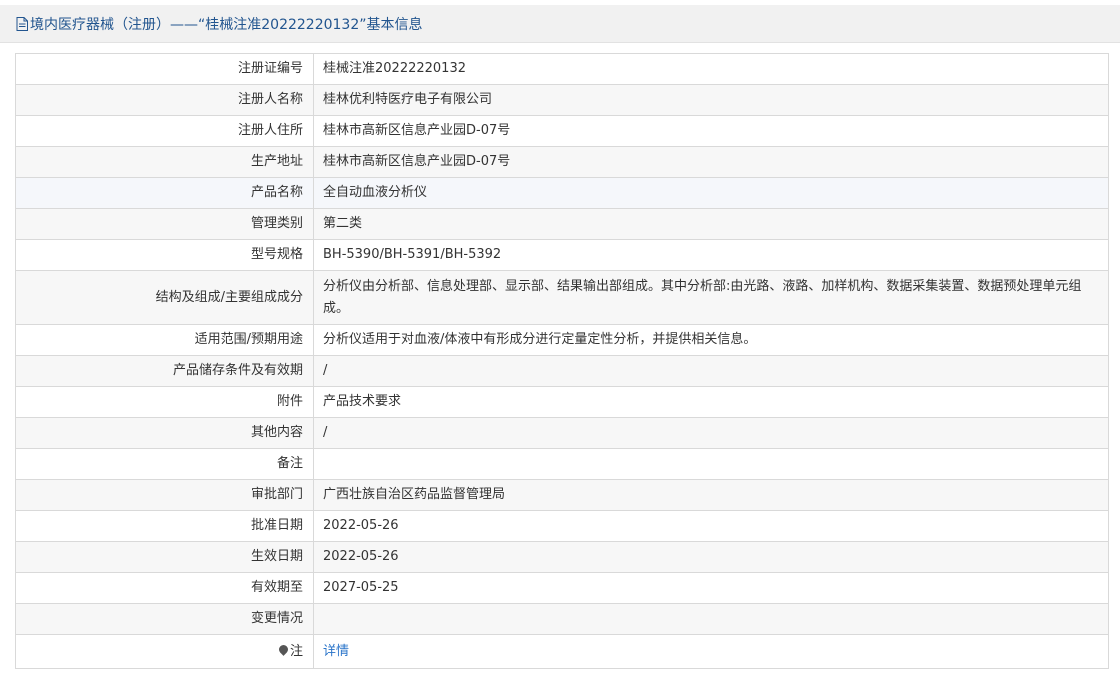 This screenshot has height=695, width=1120. Describe the element at coordinates (711, 495) in the screenshot. I see `row-value: 广西壮族自治区药品监督管理局` at that location.